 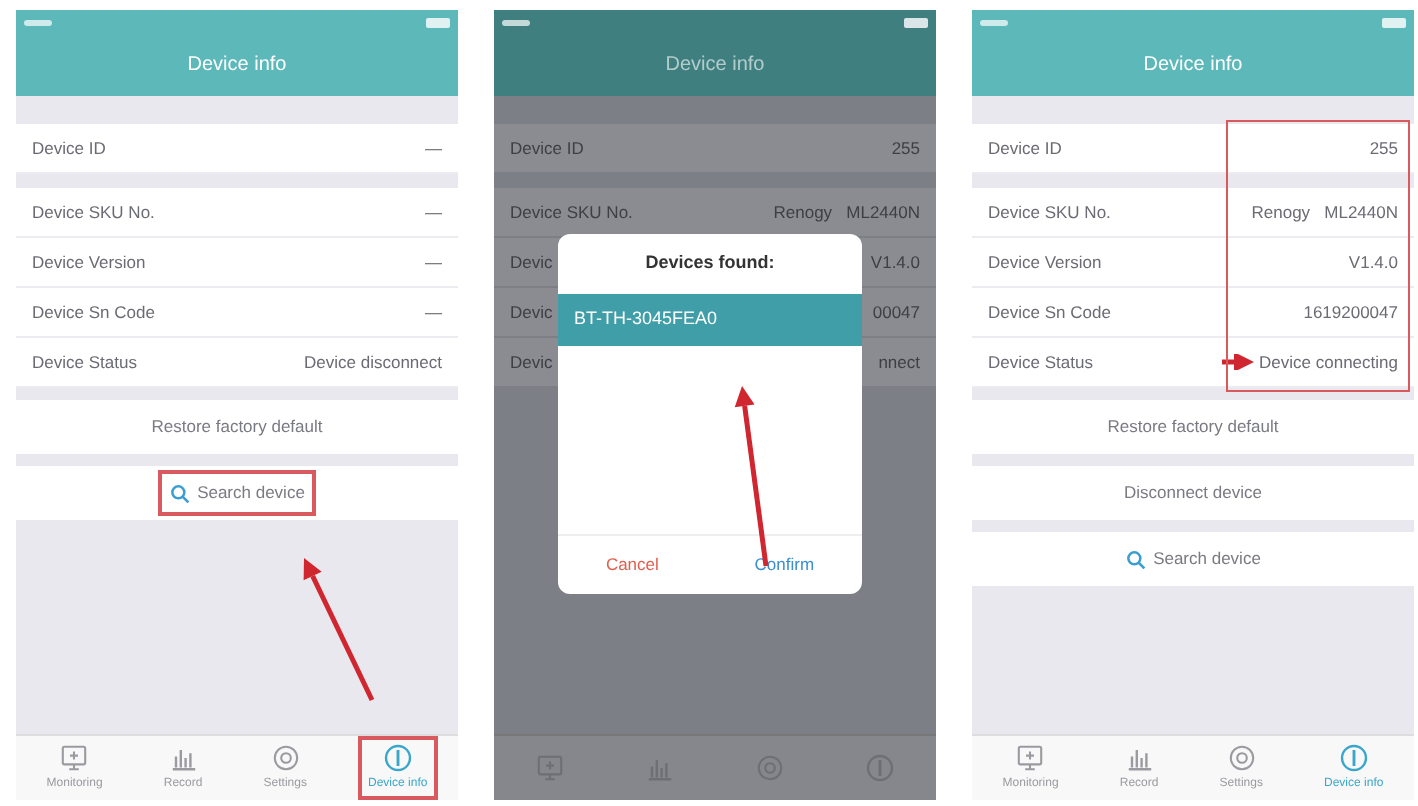 I want to click on row-value: 1619200047, so click(x=1350, y=312).